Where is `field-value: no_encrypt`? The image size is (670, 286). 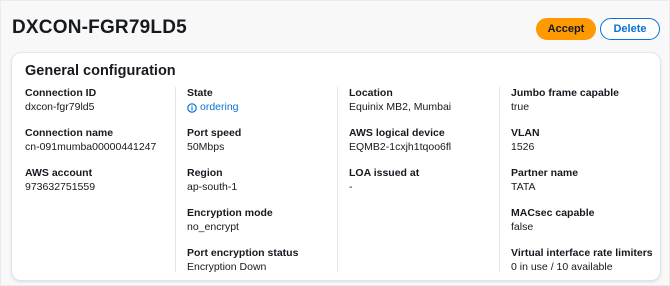
field-value: no_encrypt is located at coordinates (213, 227).